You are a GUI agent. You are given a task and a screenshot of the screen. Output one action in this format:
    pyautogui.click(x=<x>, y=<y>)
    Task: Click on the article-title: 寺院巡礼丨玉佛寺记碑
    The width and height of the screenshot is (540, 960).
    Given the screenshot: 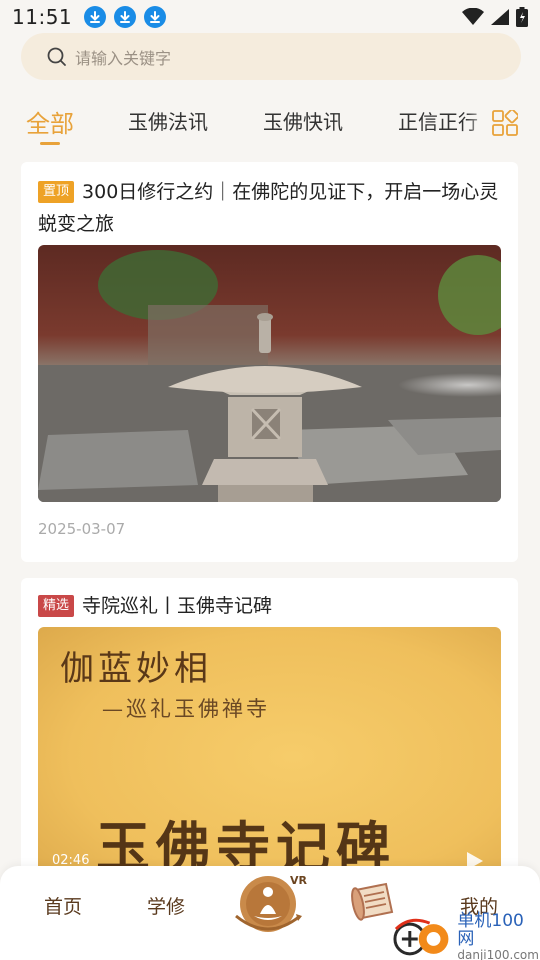 What is the action you would take?
    pyautogui.click(x=177, y=606)
    